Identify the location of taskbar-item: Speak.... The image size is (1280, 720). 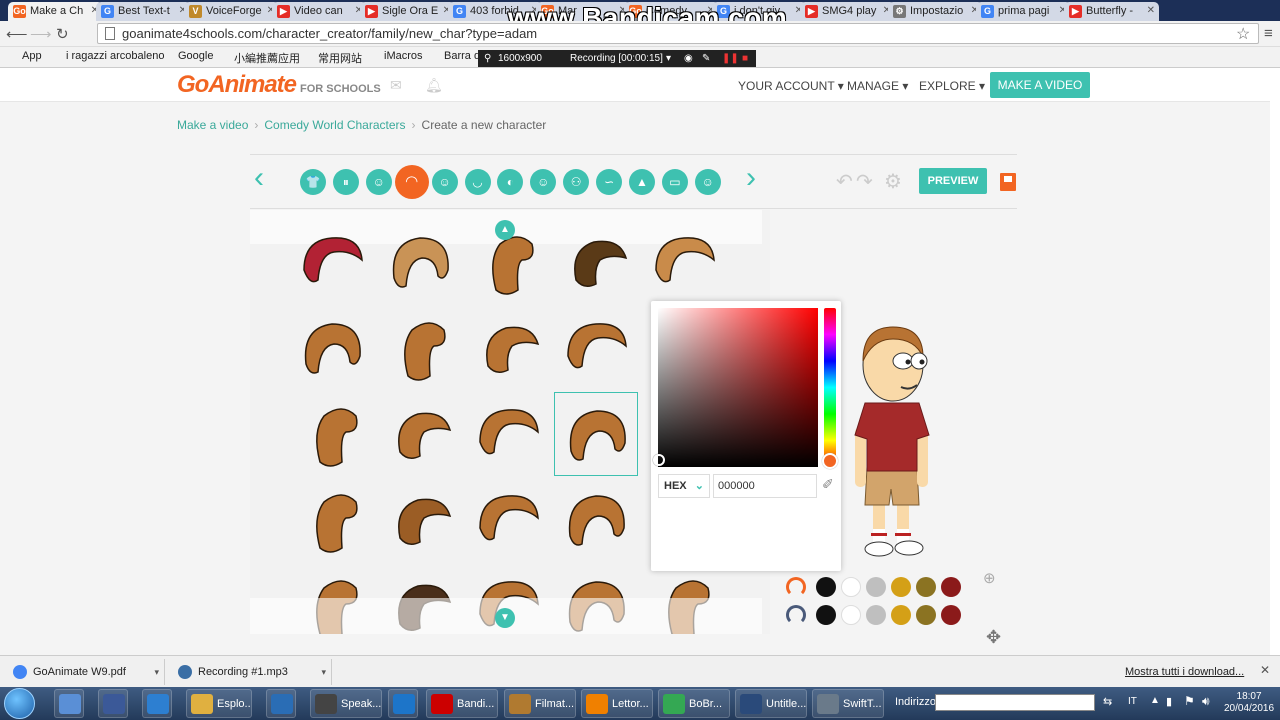
(346, 703).